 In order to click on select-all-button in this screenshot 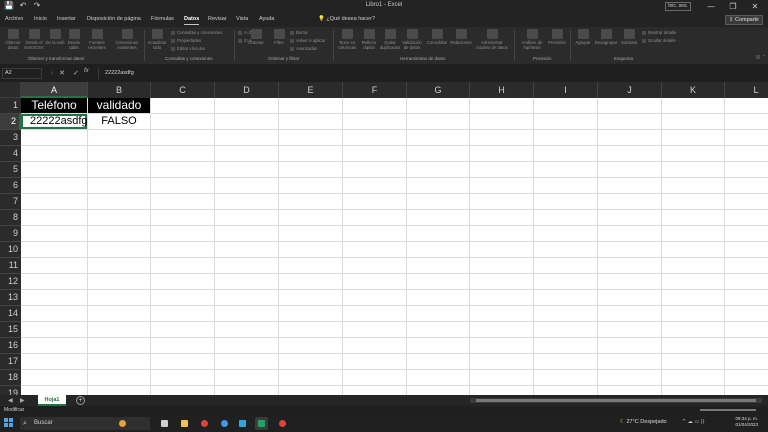, I will do `click(10, 90)`.